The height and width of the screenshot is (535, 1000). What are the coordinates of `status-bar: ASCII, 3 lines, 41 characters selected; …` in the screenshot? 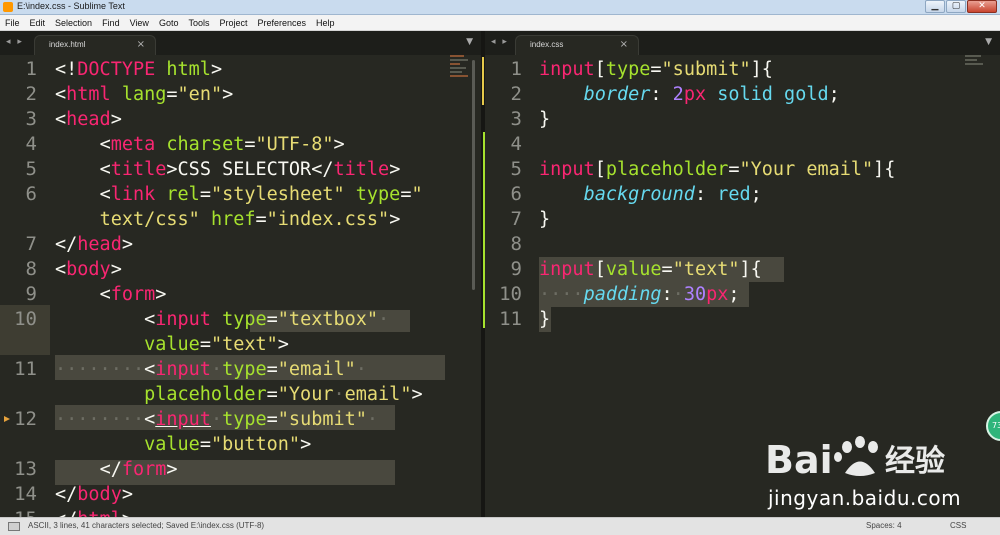 It's located at (500, 526).